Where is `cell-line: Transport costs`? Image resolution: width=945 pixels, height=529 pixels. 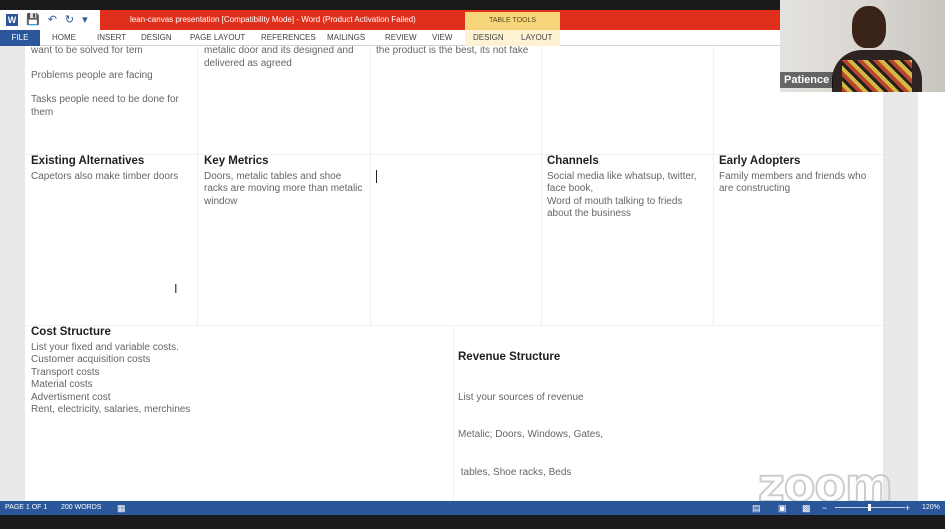 cell-line: Transport costs is located at coordinates (65, 372).